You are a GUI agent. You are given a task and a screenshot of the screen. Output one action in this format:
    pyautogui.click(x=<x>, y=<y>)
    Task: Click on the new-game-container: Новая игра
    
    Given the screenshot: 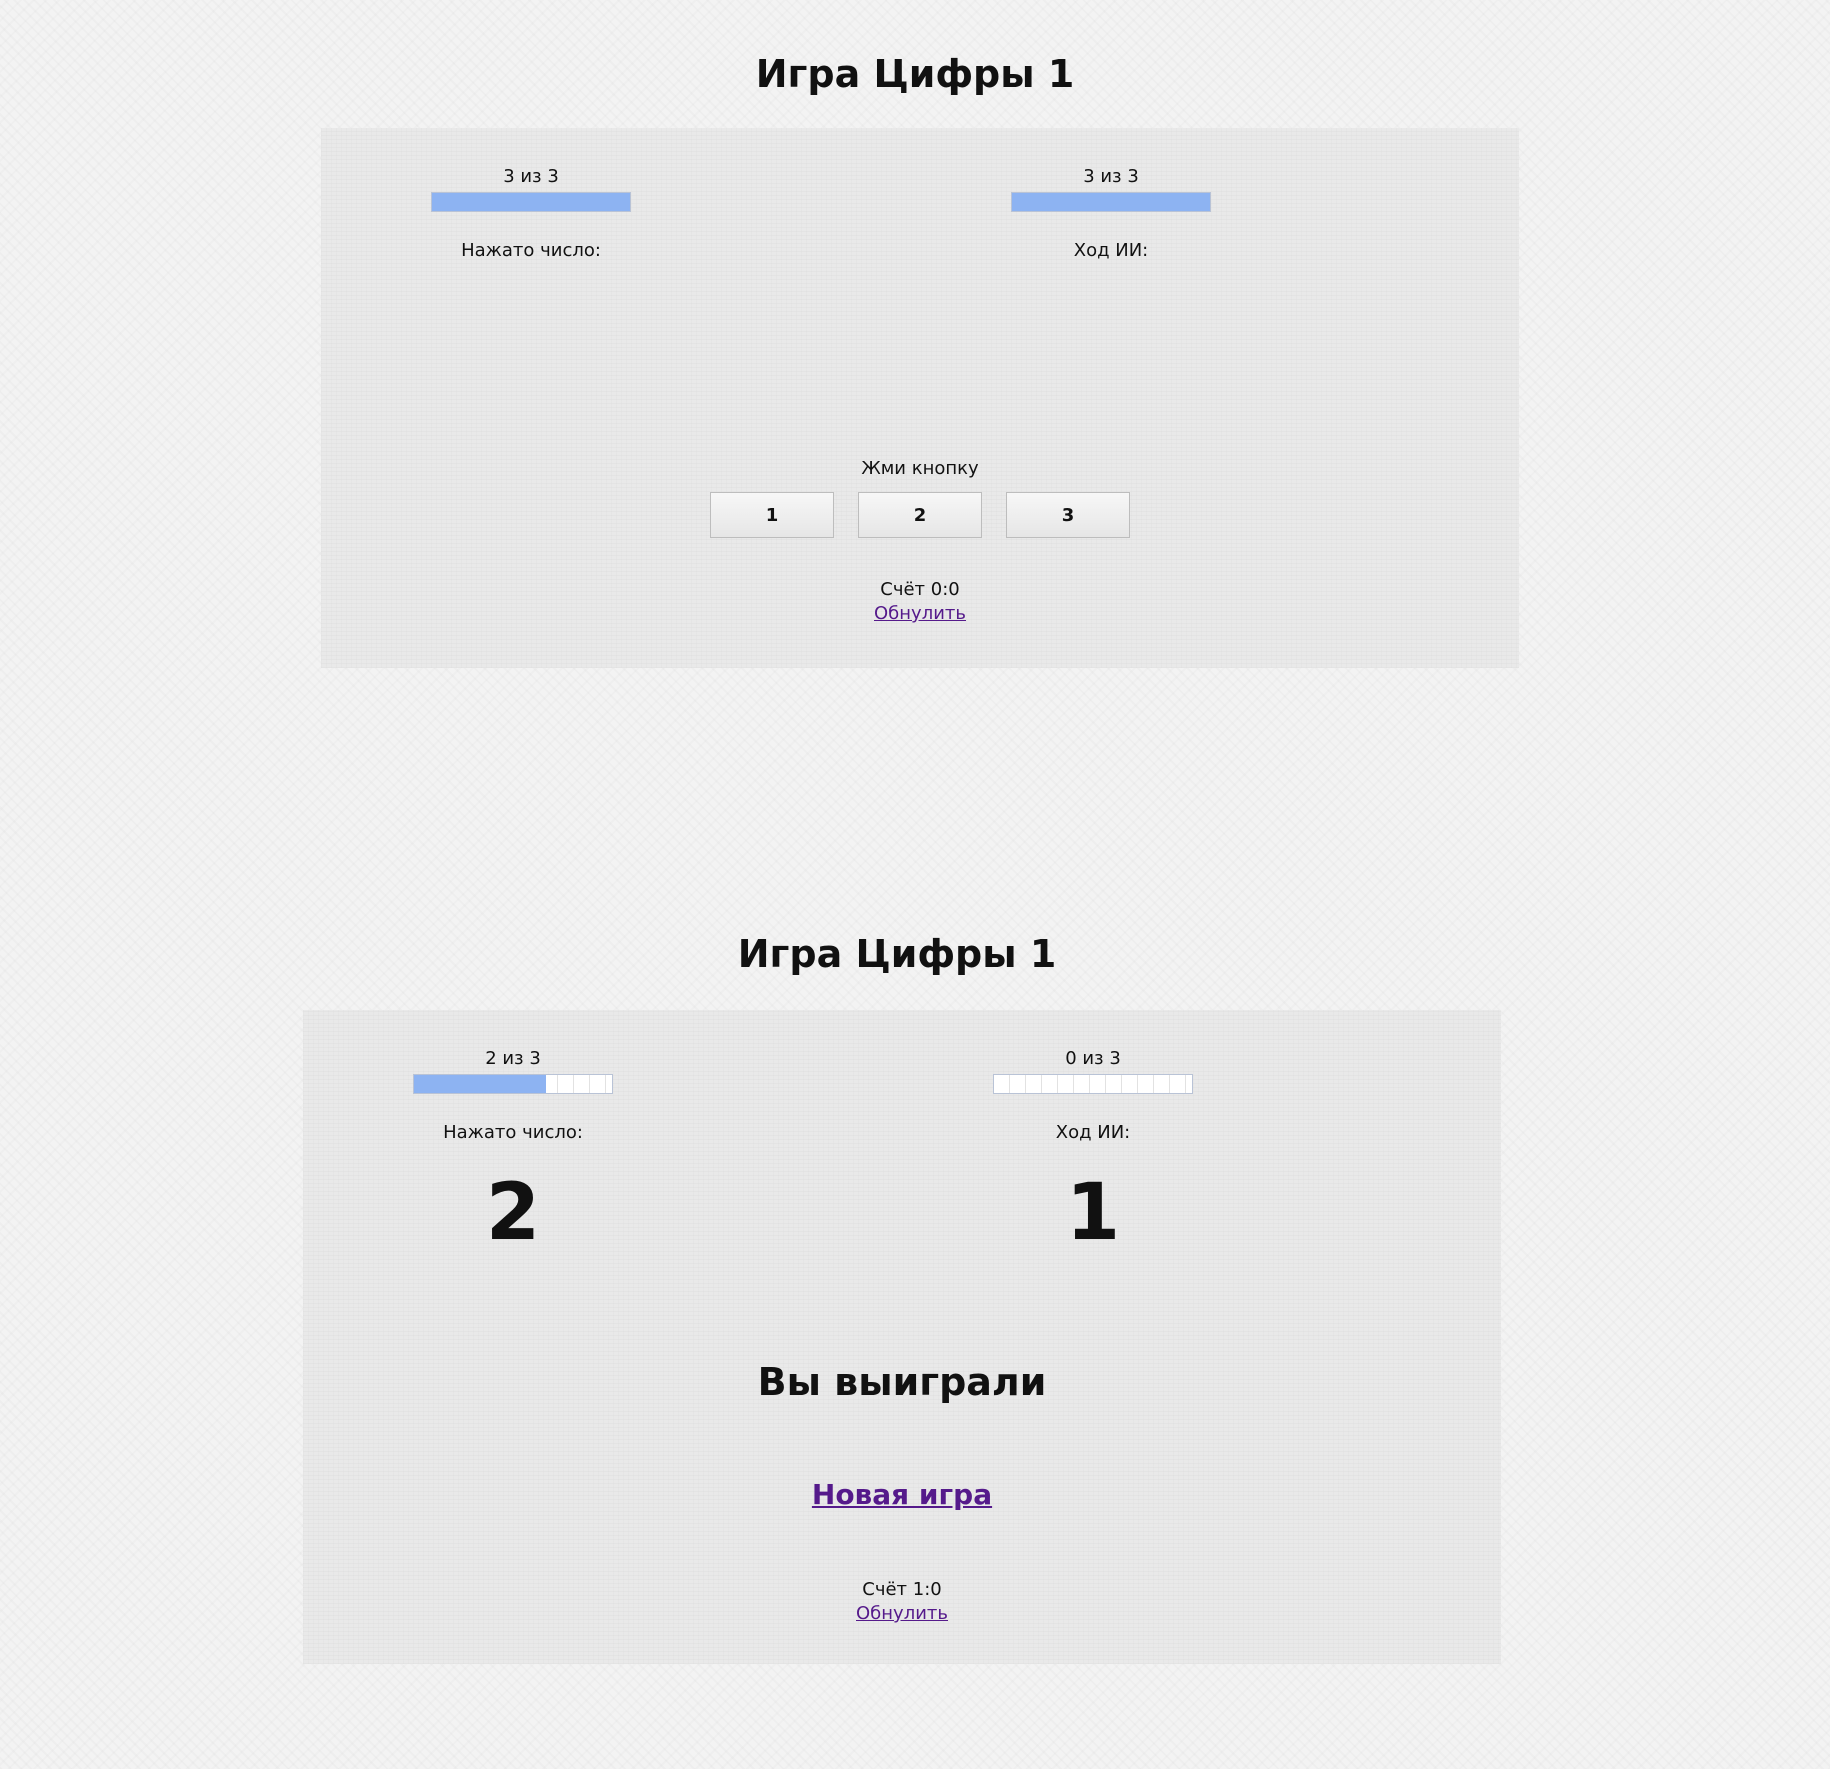 What is the action you would take?
    pyautogui.click(x=902, y=1494)
    